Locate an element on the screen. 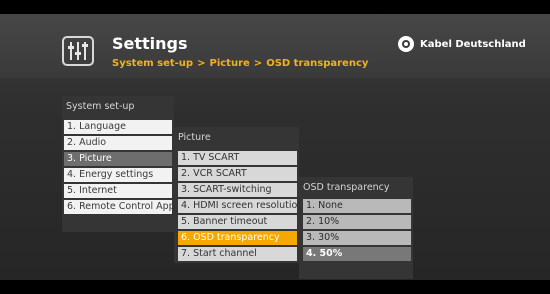 This screenshot has height=294, width=550. breadcrumb: System set-up > Picture > OSD transparency is located at coordinates (240, 63).